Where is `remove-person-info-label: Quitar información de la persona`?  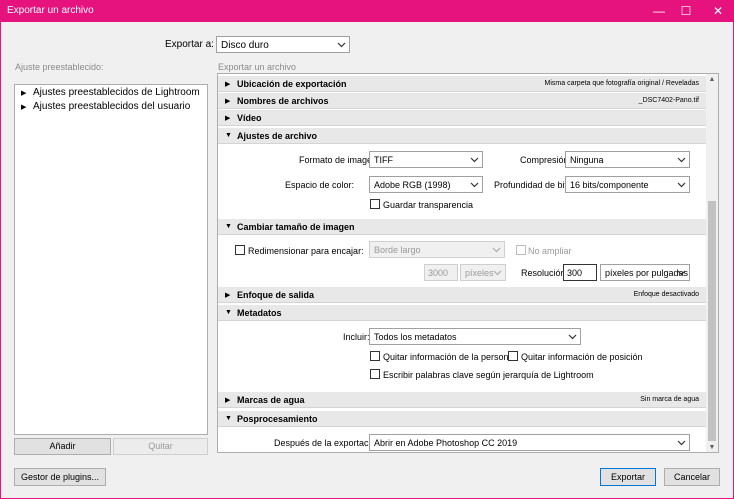 remove-person-info-label: Quitar información de la persona is located at coordinates (448, 357).